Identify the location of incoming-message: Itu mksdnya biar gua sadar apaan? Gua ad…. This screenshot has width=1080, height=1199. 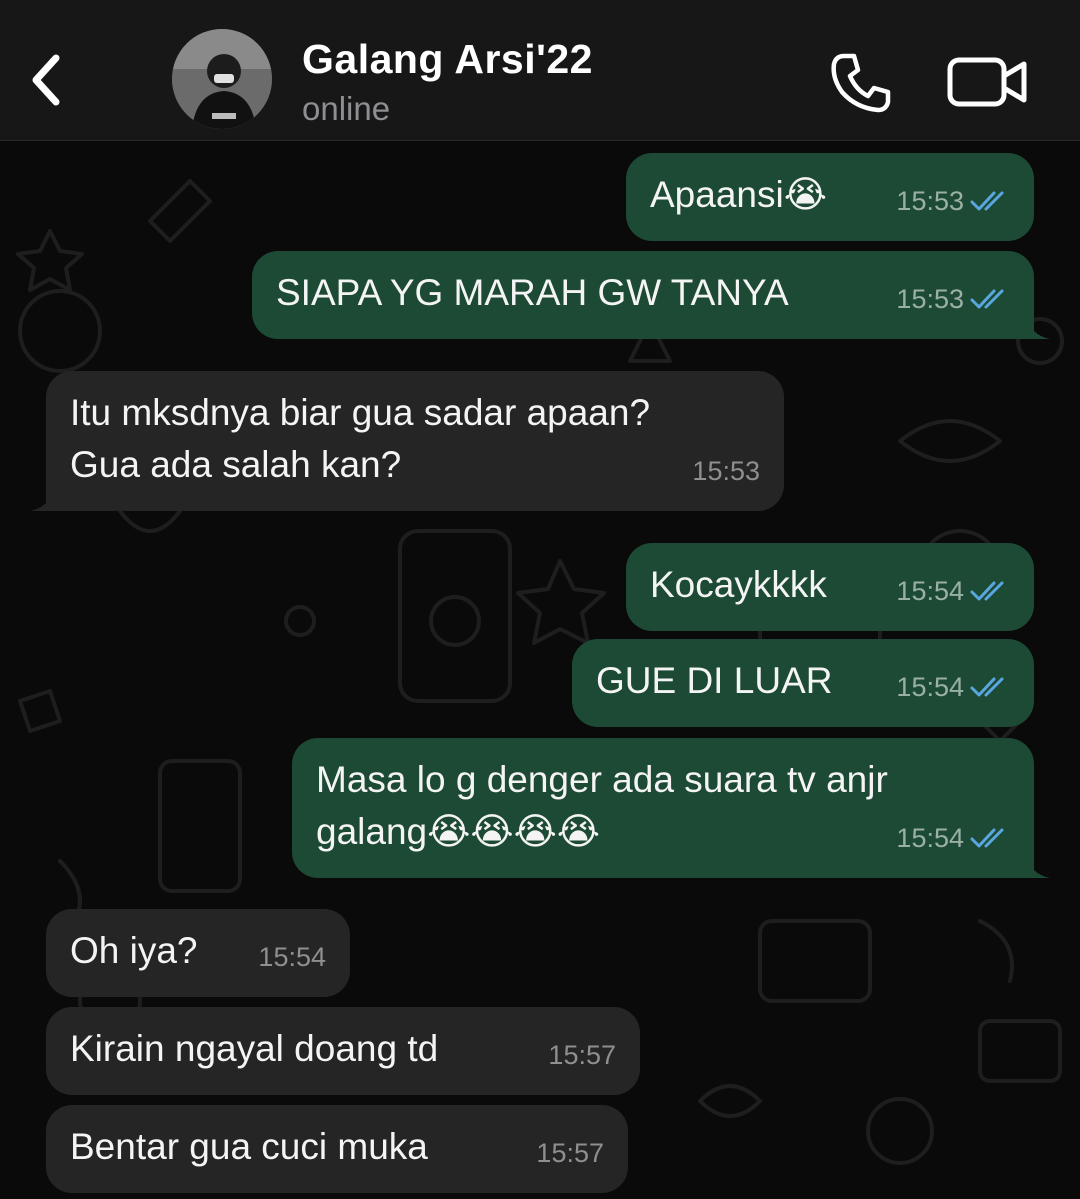
(407, 441).